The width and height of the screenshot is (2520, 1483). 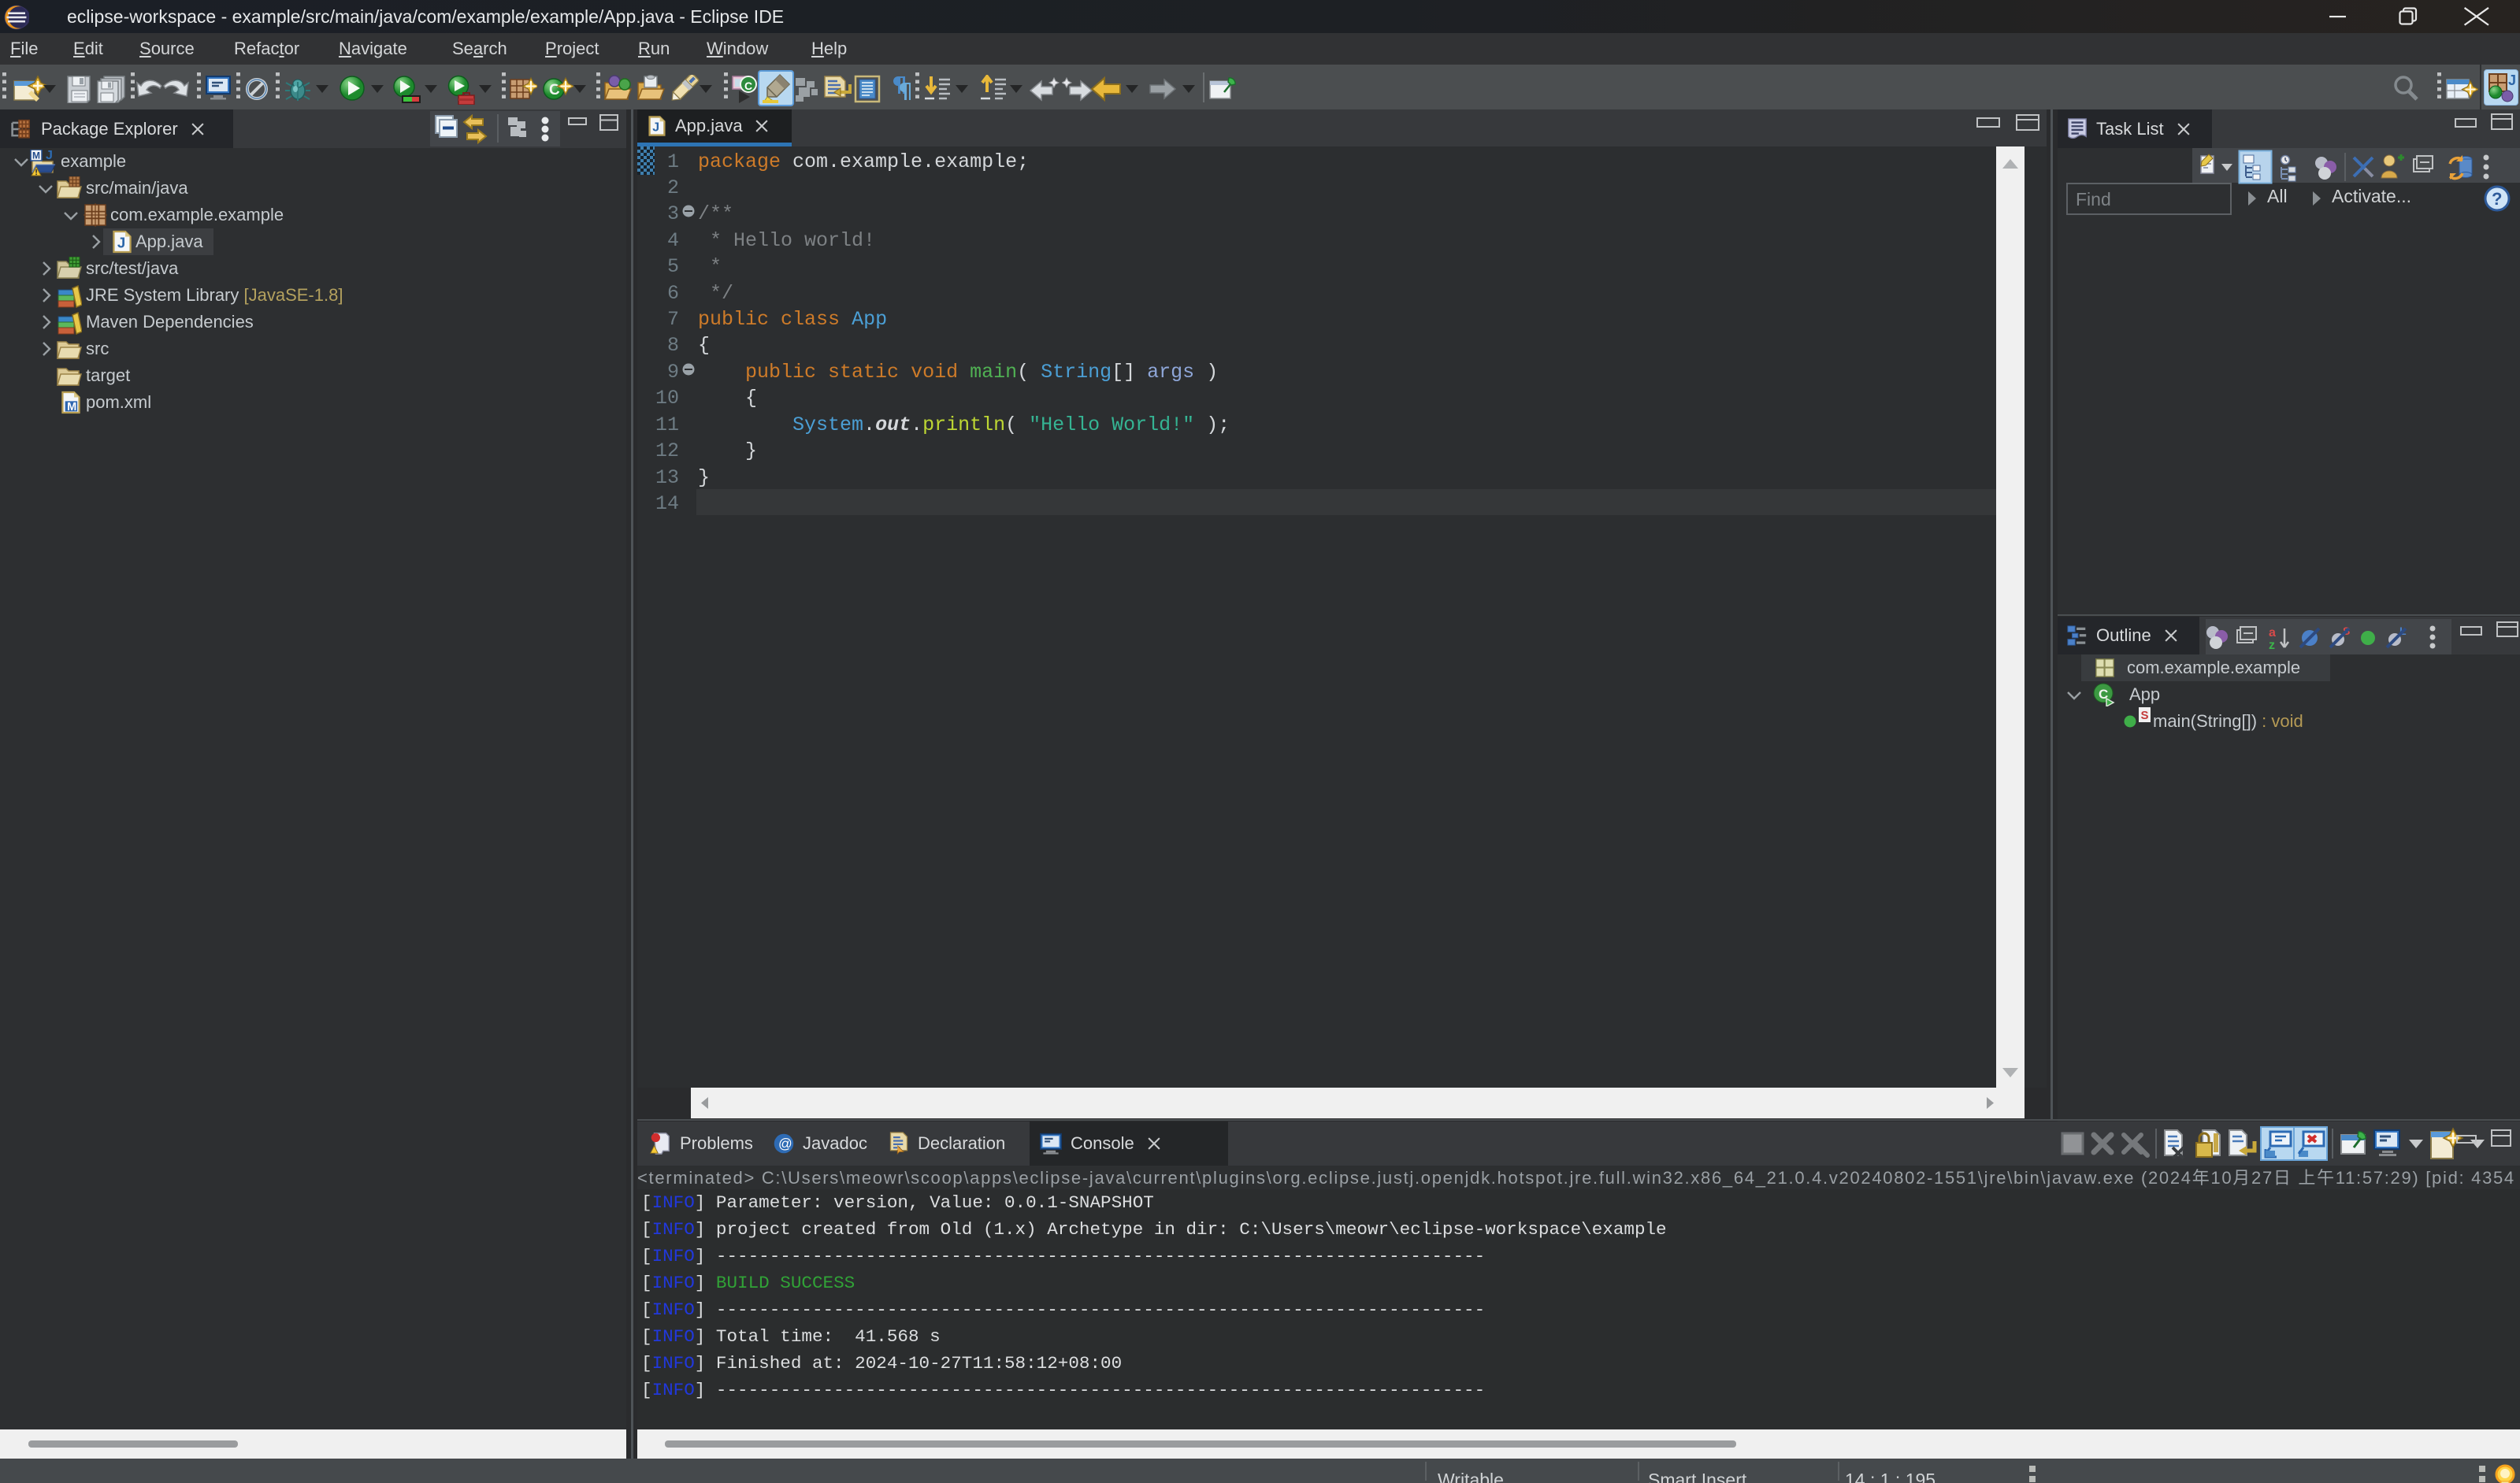 I want to click on svg-text: z, so click(x=2272, y=645).